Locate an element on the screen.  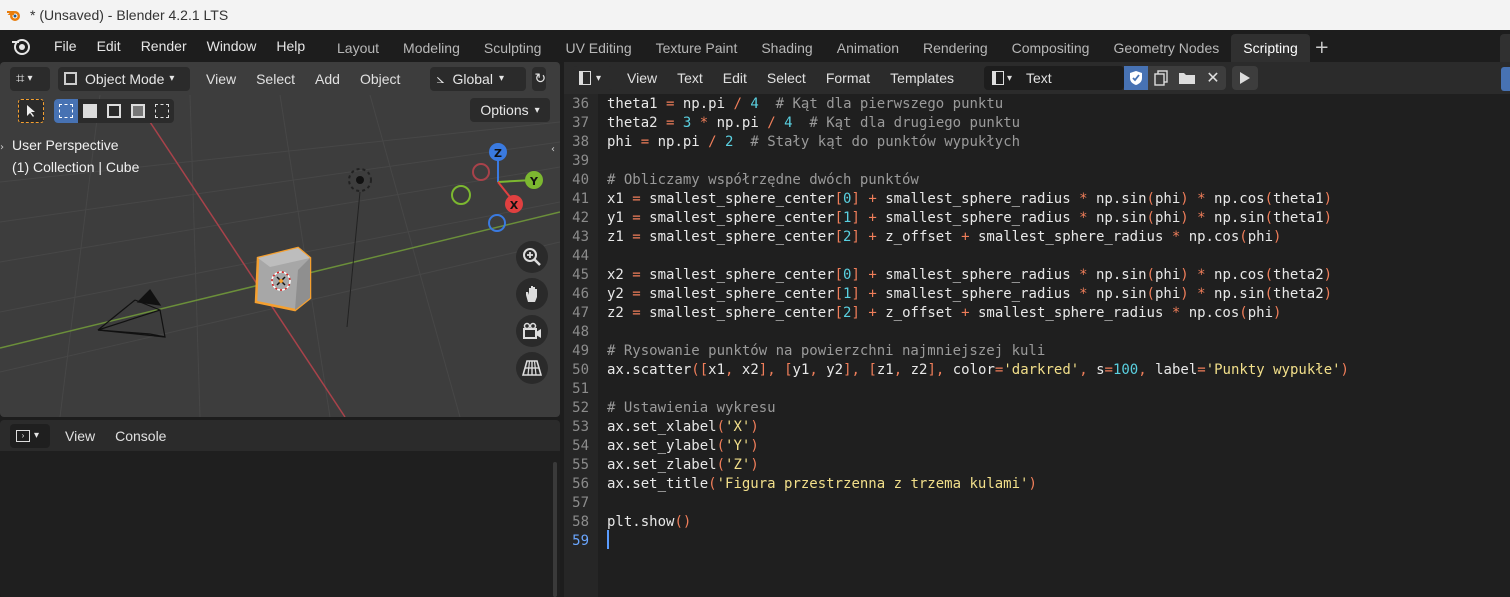
select-invert-icon is located at coordinates (138, 111).